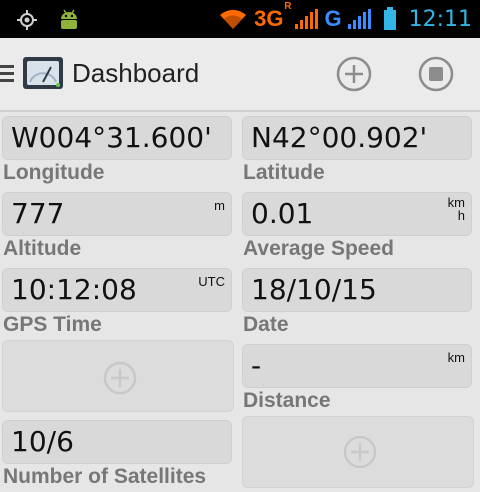  Describe the element at coordinates (273, 16) in the screenshot. I see `network-3g-indicator: 3G R` at that location.